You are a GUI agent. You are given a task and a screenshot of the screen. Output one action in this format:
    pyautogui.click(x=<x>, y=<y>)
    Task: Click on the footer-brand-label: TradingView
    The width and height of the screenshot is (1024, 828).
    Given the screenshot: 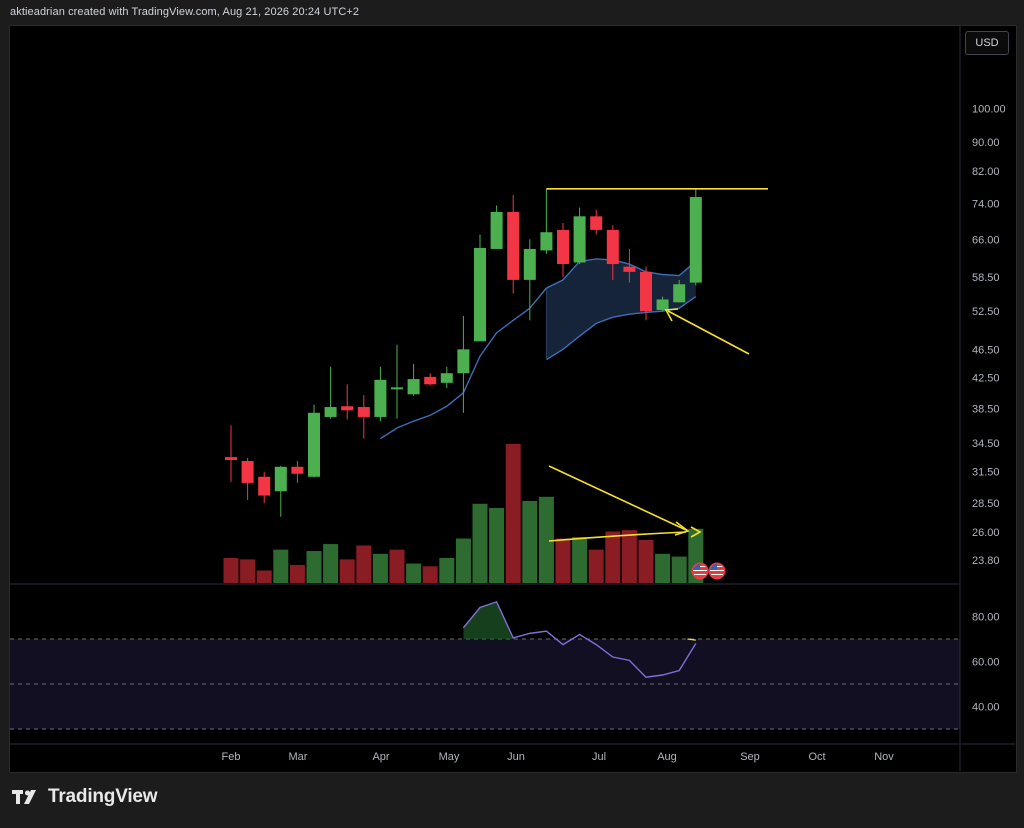 What is the action you would take?
    pyautogui.click(x=103, y=796)
    